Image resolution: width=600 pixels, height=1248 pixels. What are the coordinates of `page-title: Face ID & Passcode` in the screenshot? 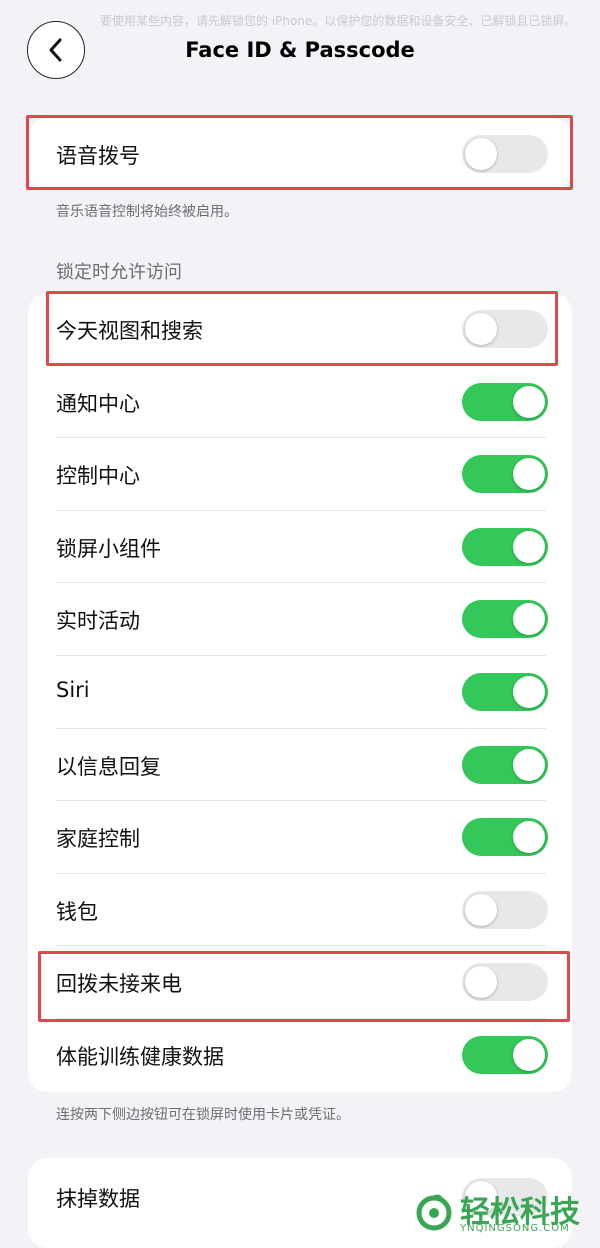 It's located at (300, 50).